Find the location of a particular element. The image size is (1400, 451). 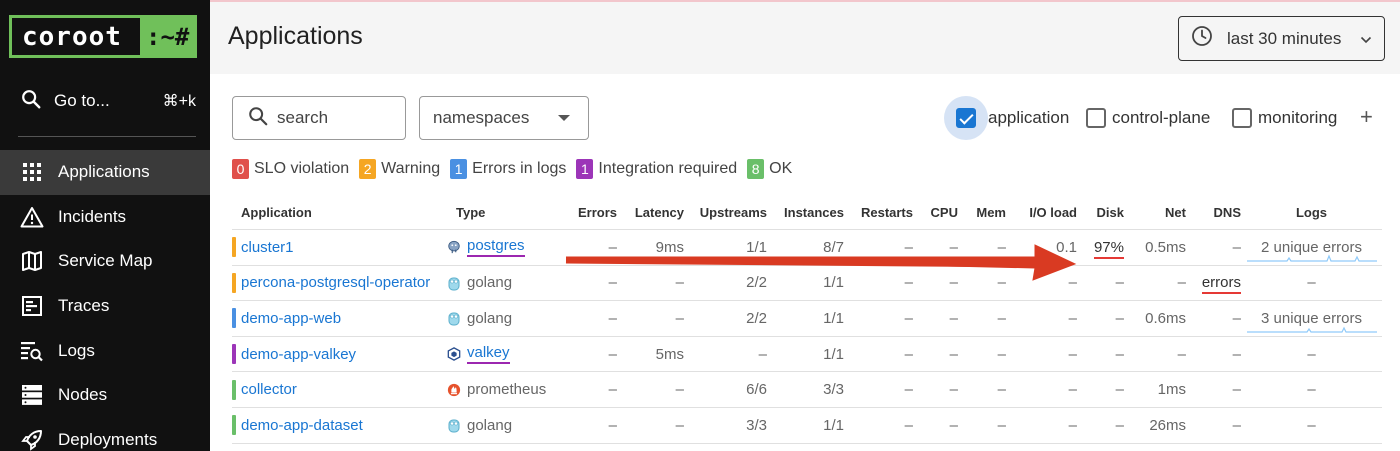

control-plane-checkbox is located at coordinates (1096, 118).